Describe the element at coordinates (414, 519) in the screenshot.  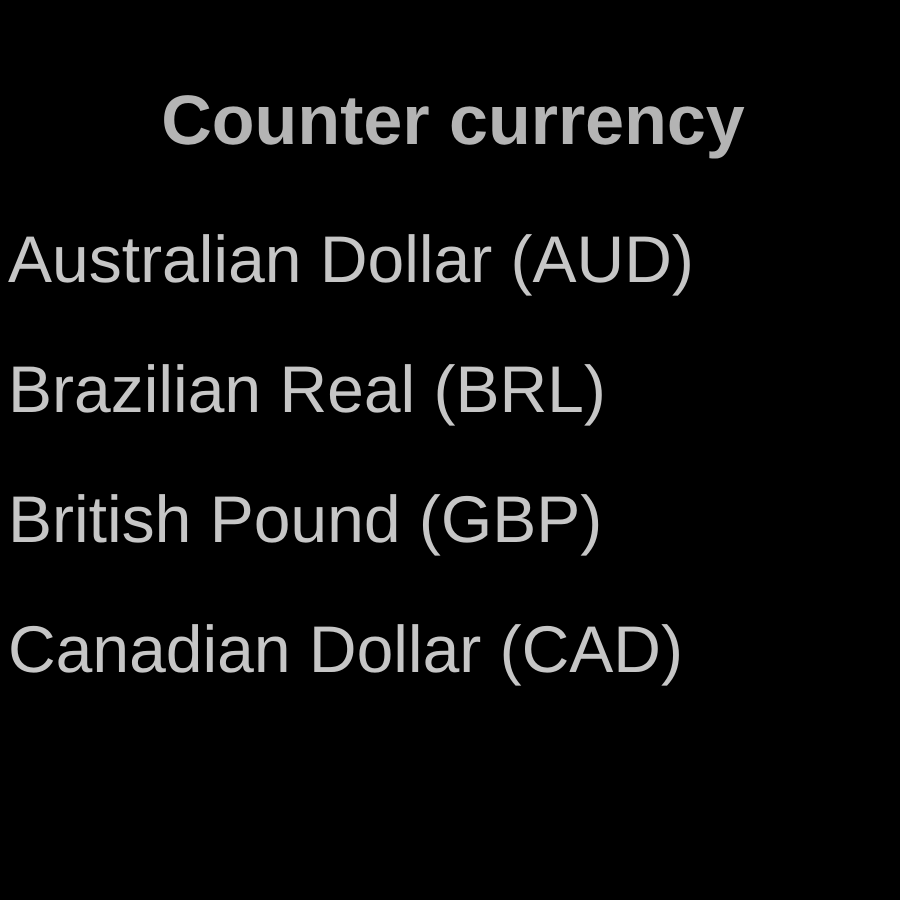
I see `currency-option: British Pound (GBP)` at that location.